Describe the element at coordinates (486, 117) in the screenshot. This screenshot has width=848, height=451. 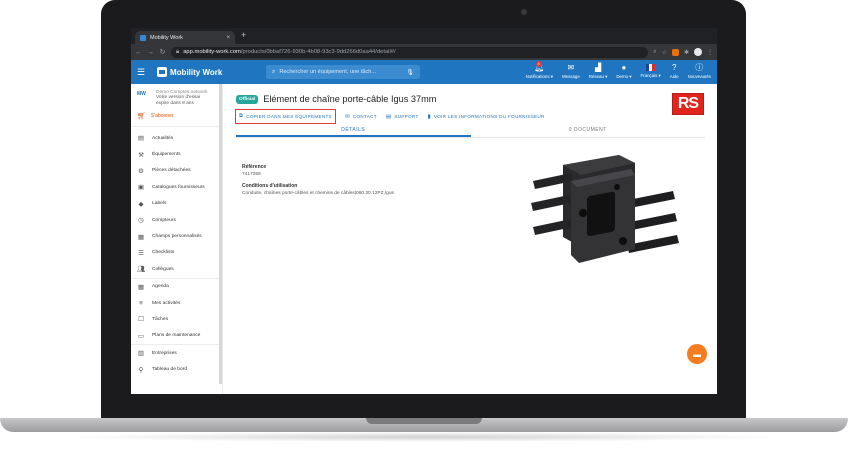
I see `supplier-info-button: ▮ VOIR LES INFORMATIONS DU FOURNISSEUR` at that location.